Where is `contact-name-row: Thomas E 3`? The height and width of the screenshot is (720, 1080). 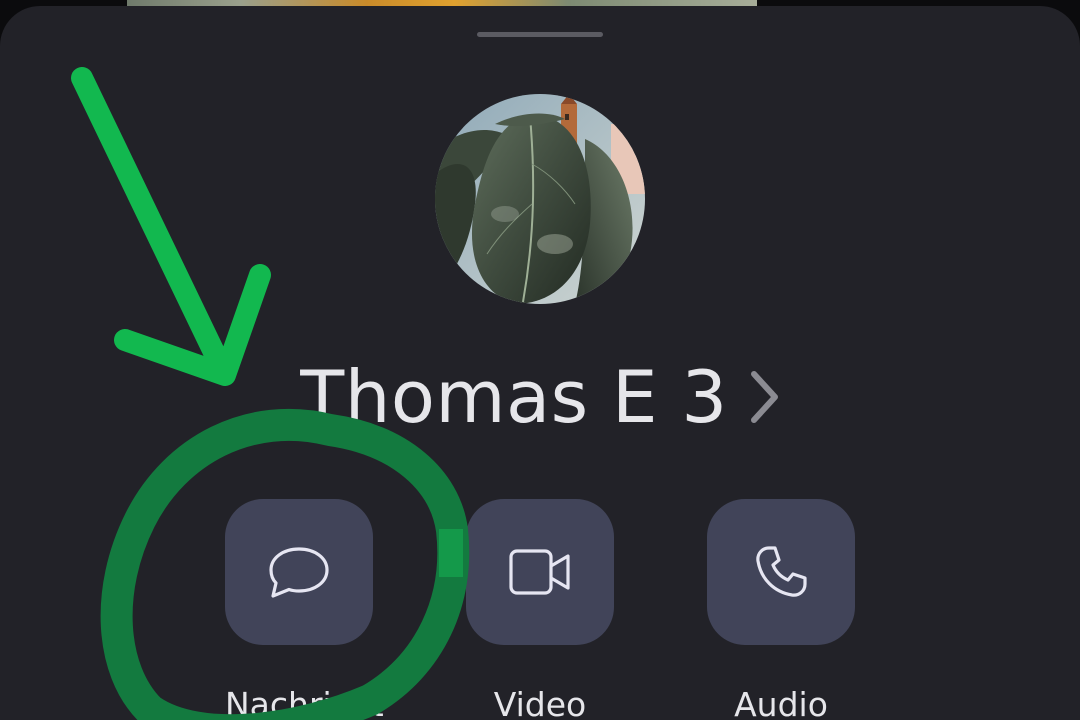
contact-name-row: Thomas E 3 is located at coordinates (540, 397).